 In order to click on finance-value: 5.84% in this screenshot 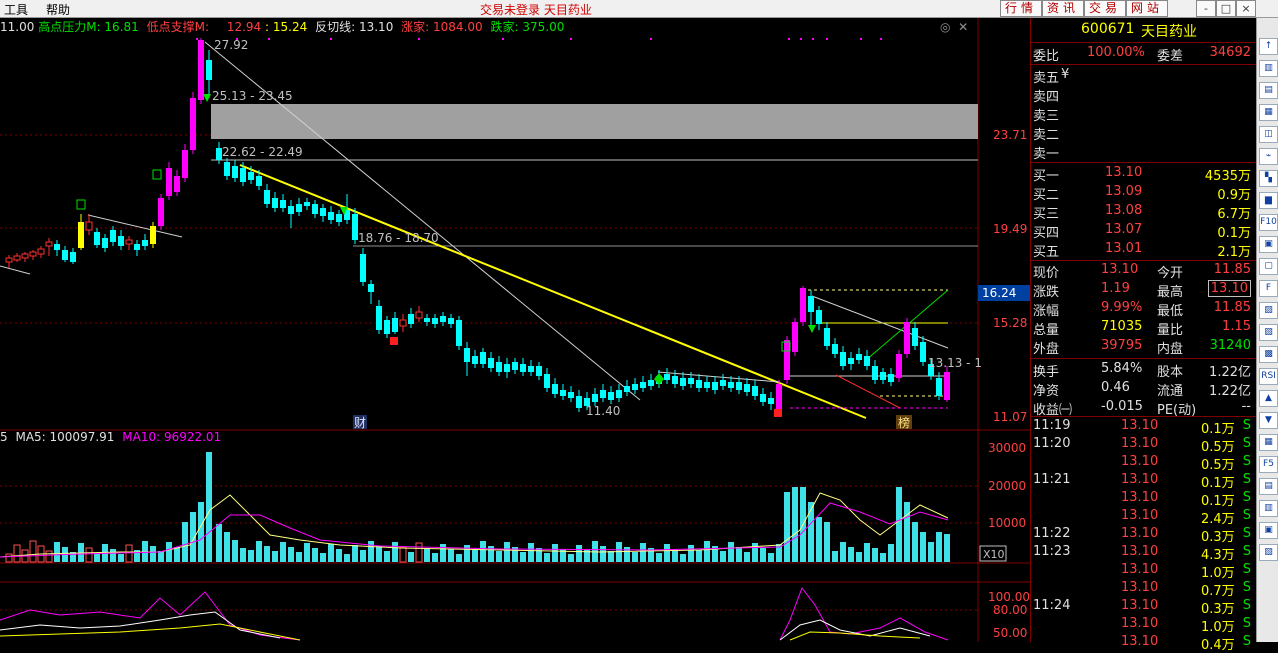, I will do `click(1122, 368)`.